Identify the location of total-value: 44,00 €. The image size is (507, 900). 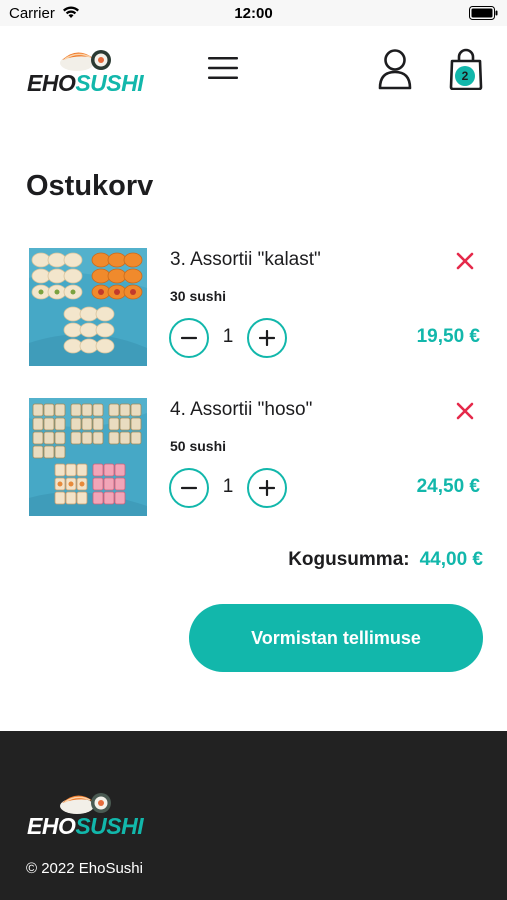
(451, 559).